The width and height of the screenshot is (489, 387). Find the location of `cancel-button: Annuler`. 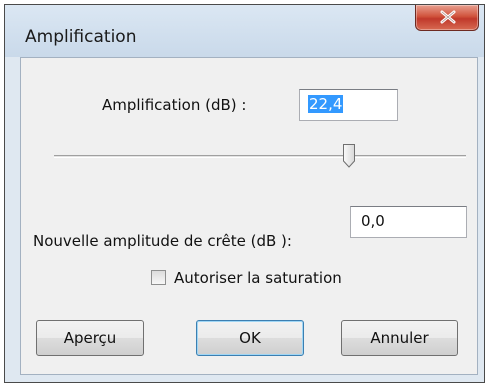

cancel-button: Annuler is located at coordinates (399, 338).